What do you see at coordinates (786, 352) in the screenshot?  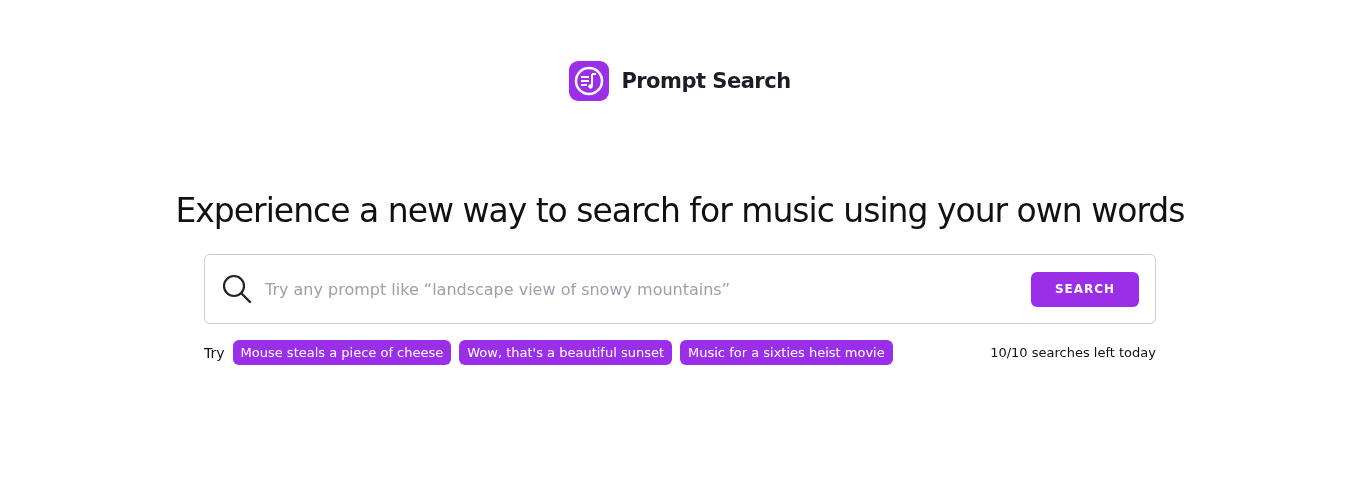 I see `suggestion-chip: Music for a sixties heist movie` at bounding box center [786, 352].